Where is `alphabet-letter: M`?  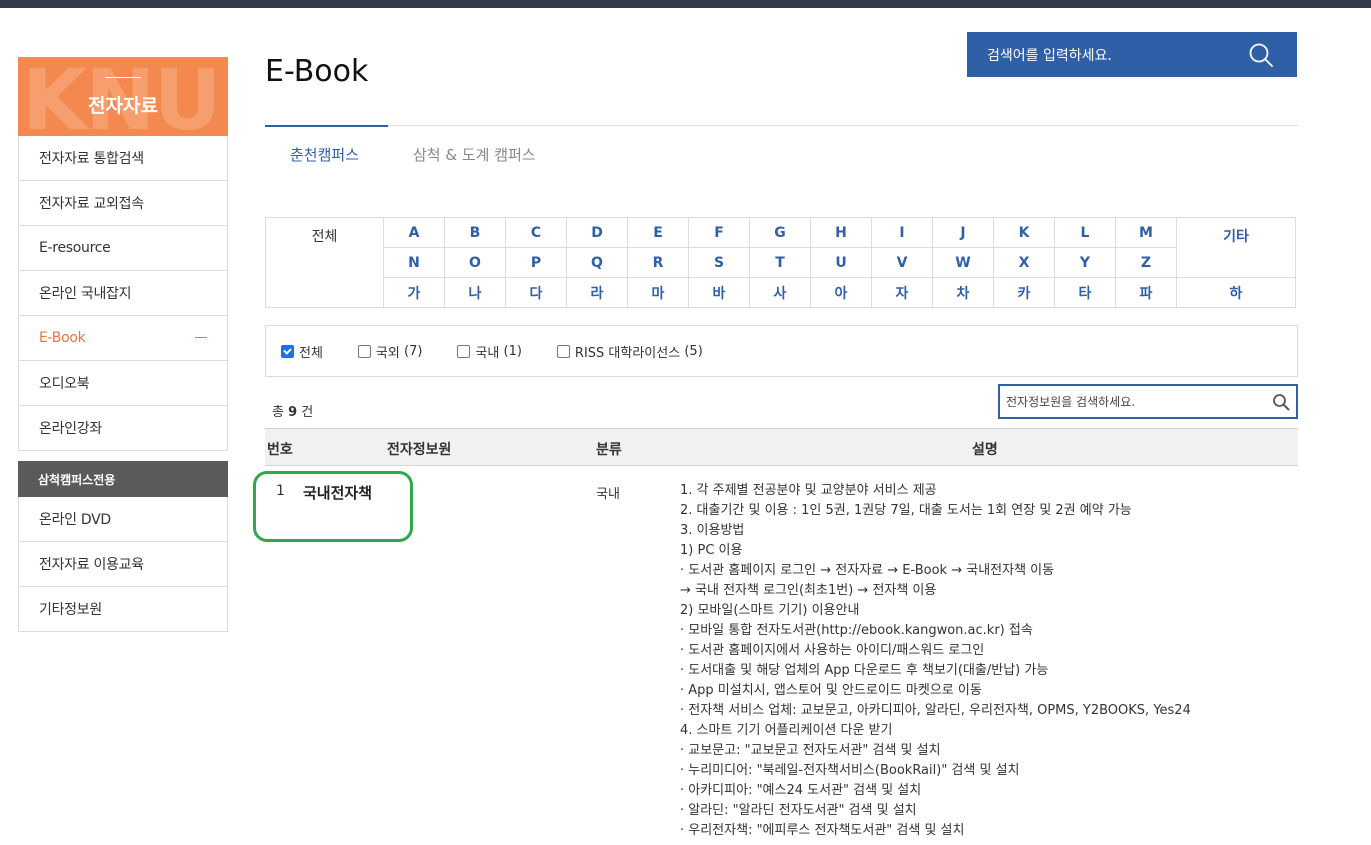
alphabet-letter: M is located at coordinates (1146, 232).